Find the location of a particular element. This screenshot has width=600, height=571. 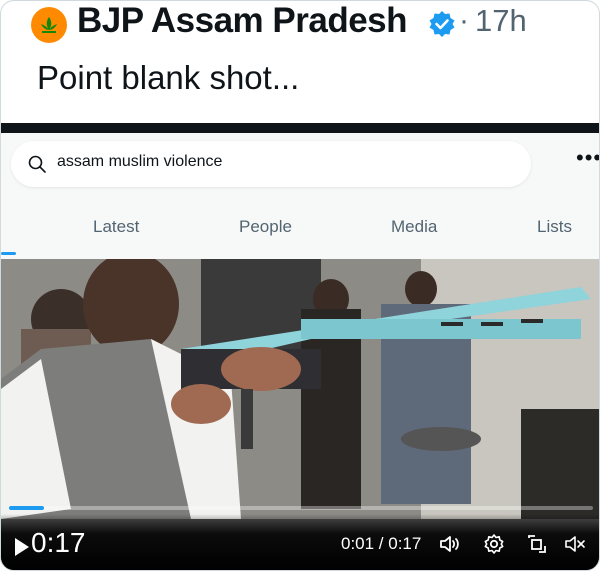

play-icon is located at coordinates (22, 547).